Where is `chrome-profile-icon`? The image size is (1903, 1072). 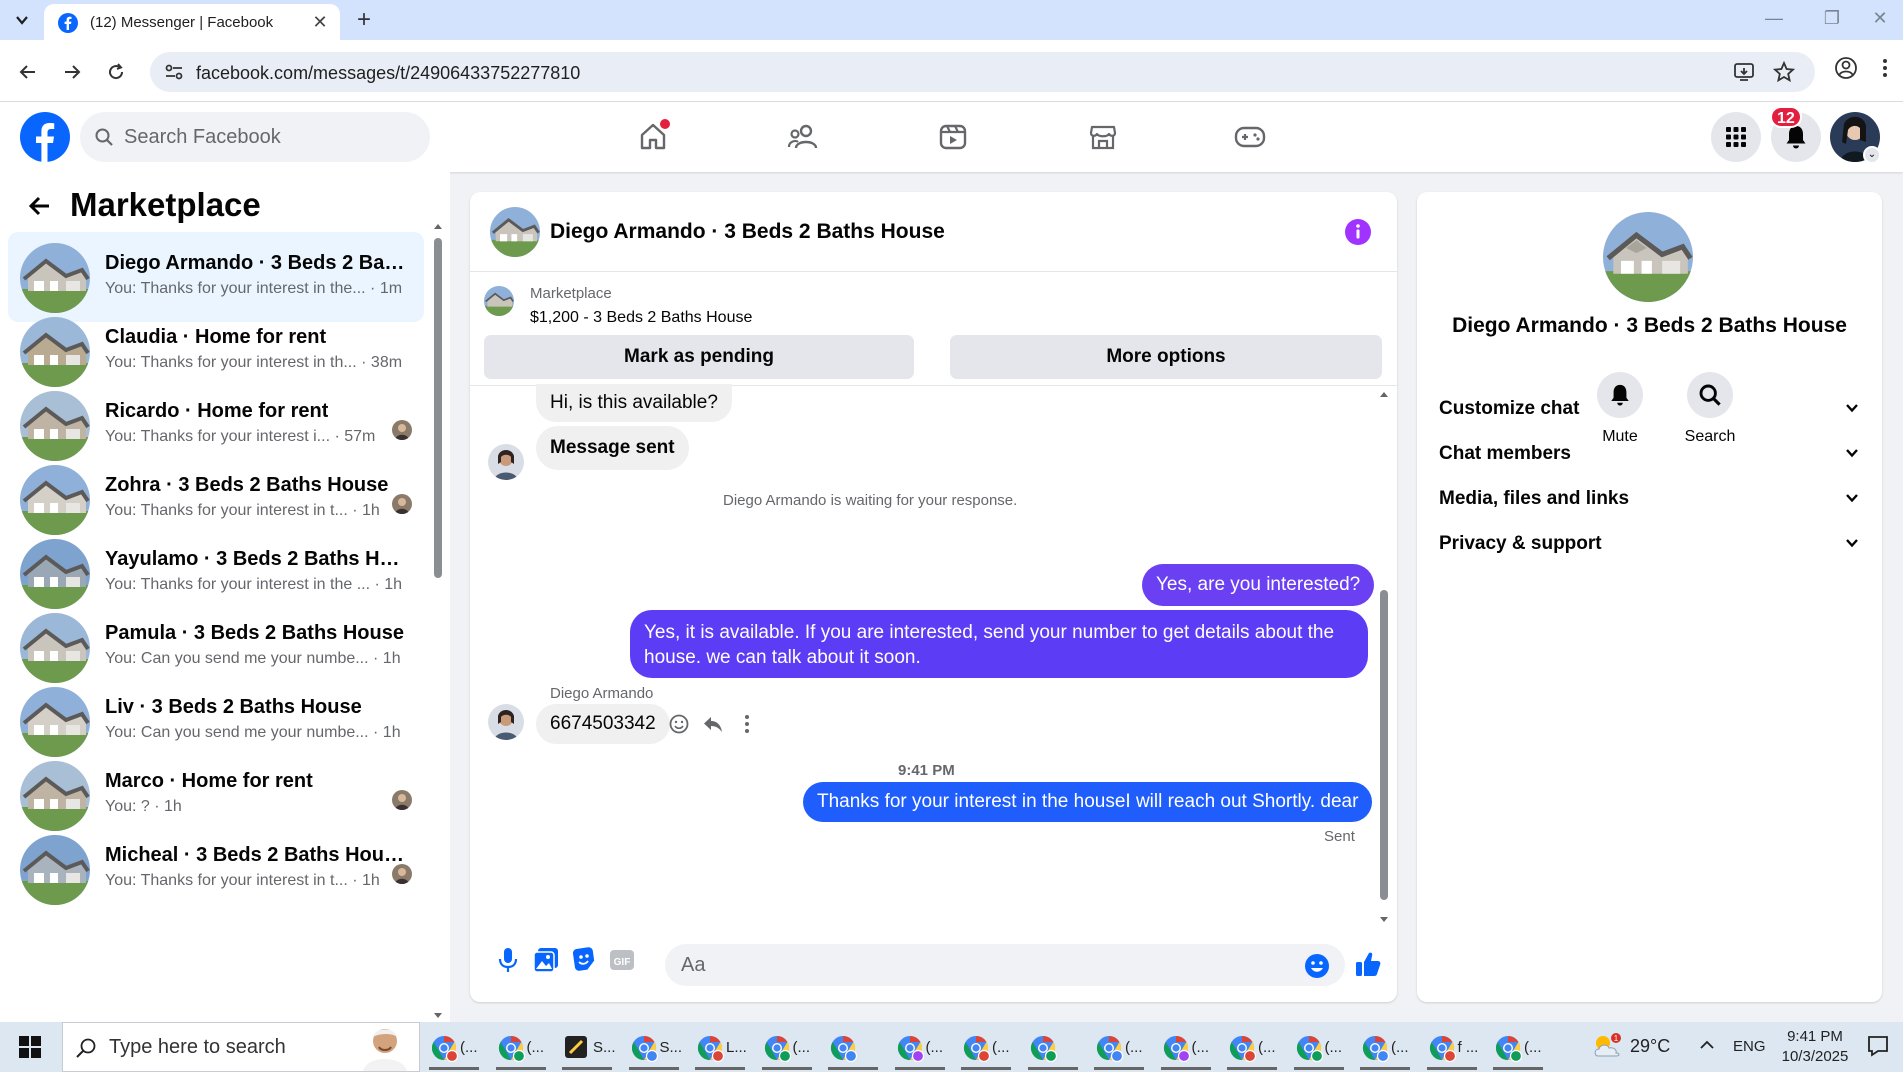 chrome-profile-icon is located at coordinates (511, 1048).